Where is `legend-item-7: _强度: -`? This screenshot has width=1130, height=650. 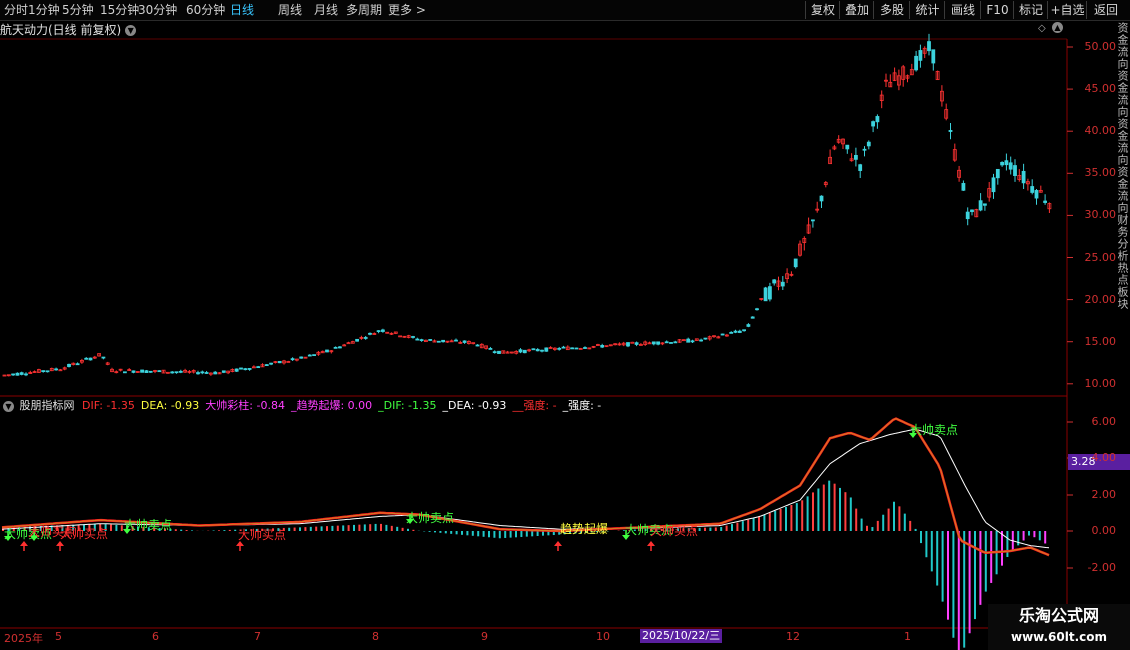
legend-item-7: _强度: - is located at coordinates (582, 405).